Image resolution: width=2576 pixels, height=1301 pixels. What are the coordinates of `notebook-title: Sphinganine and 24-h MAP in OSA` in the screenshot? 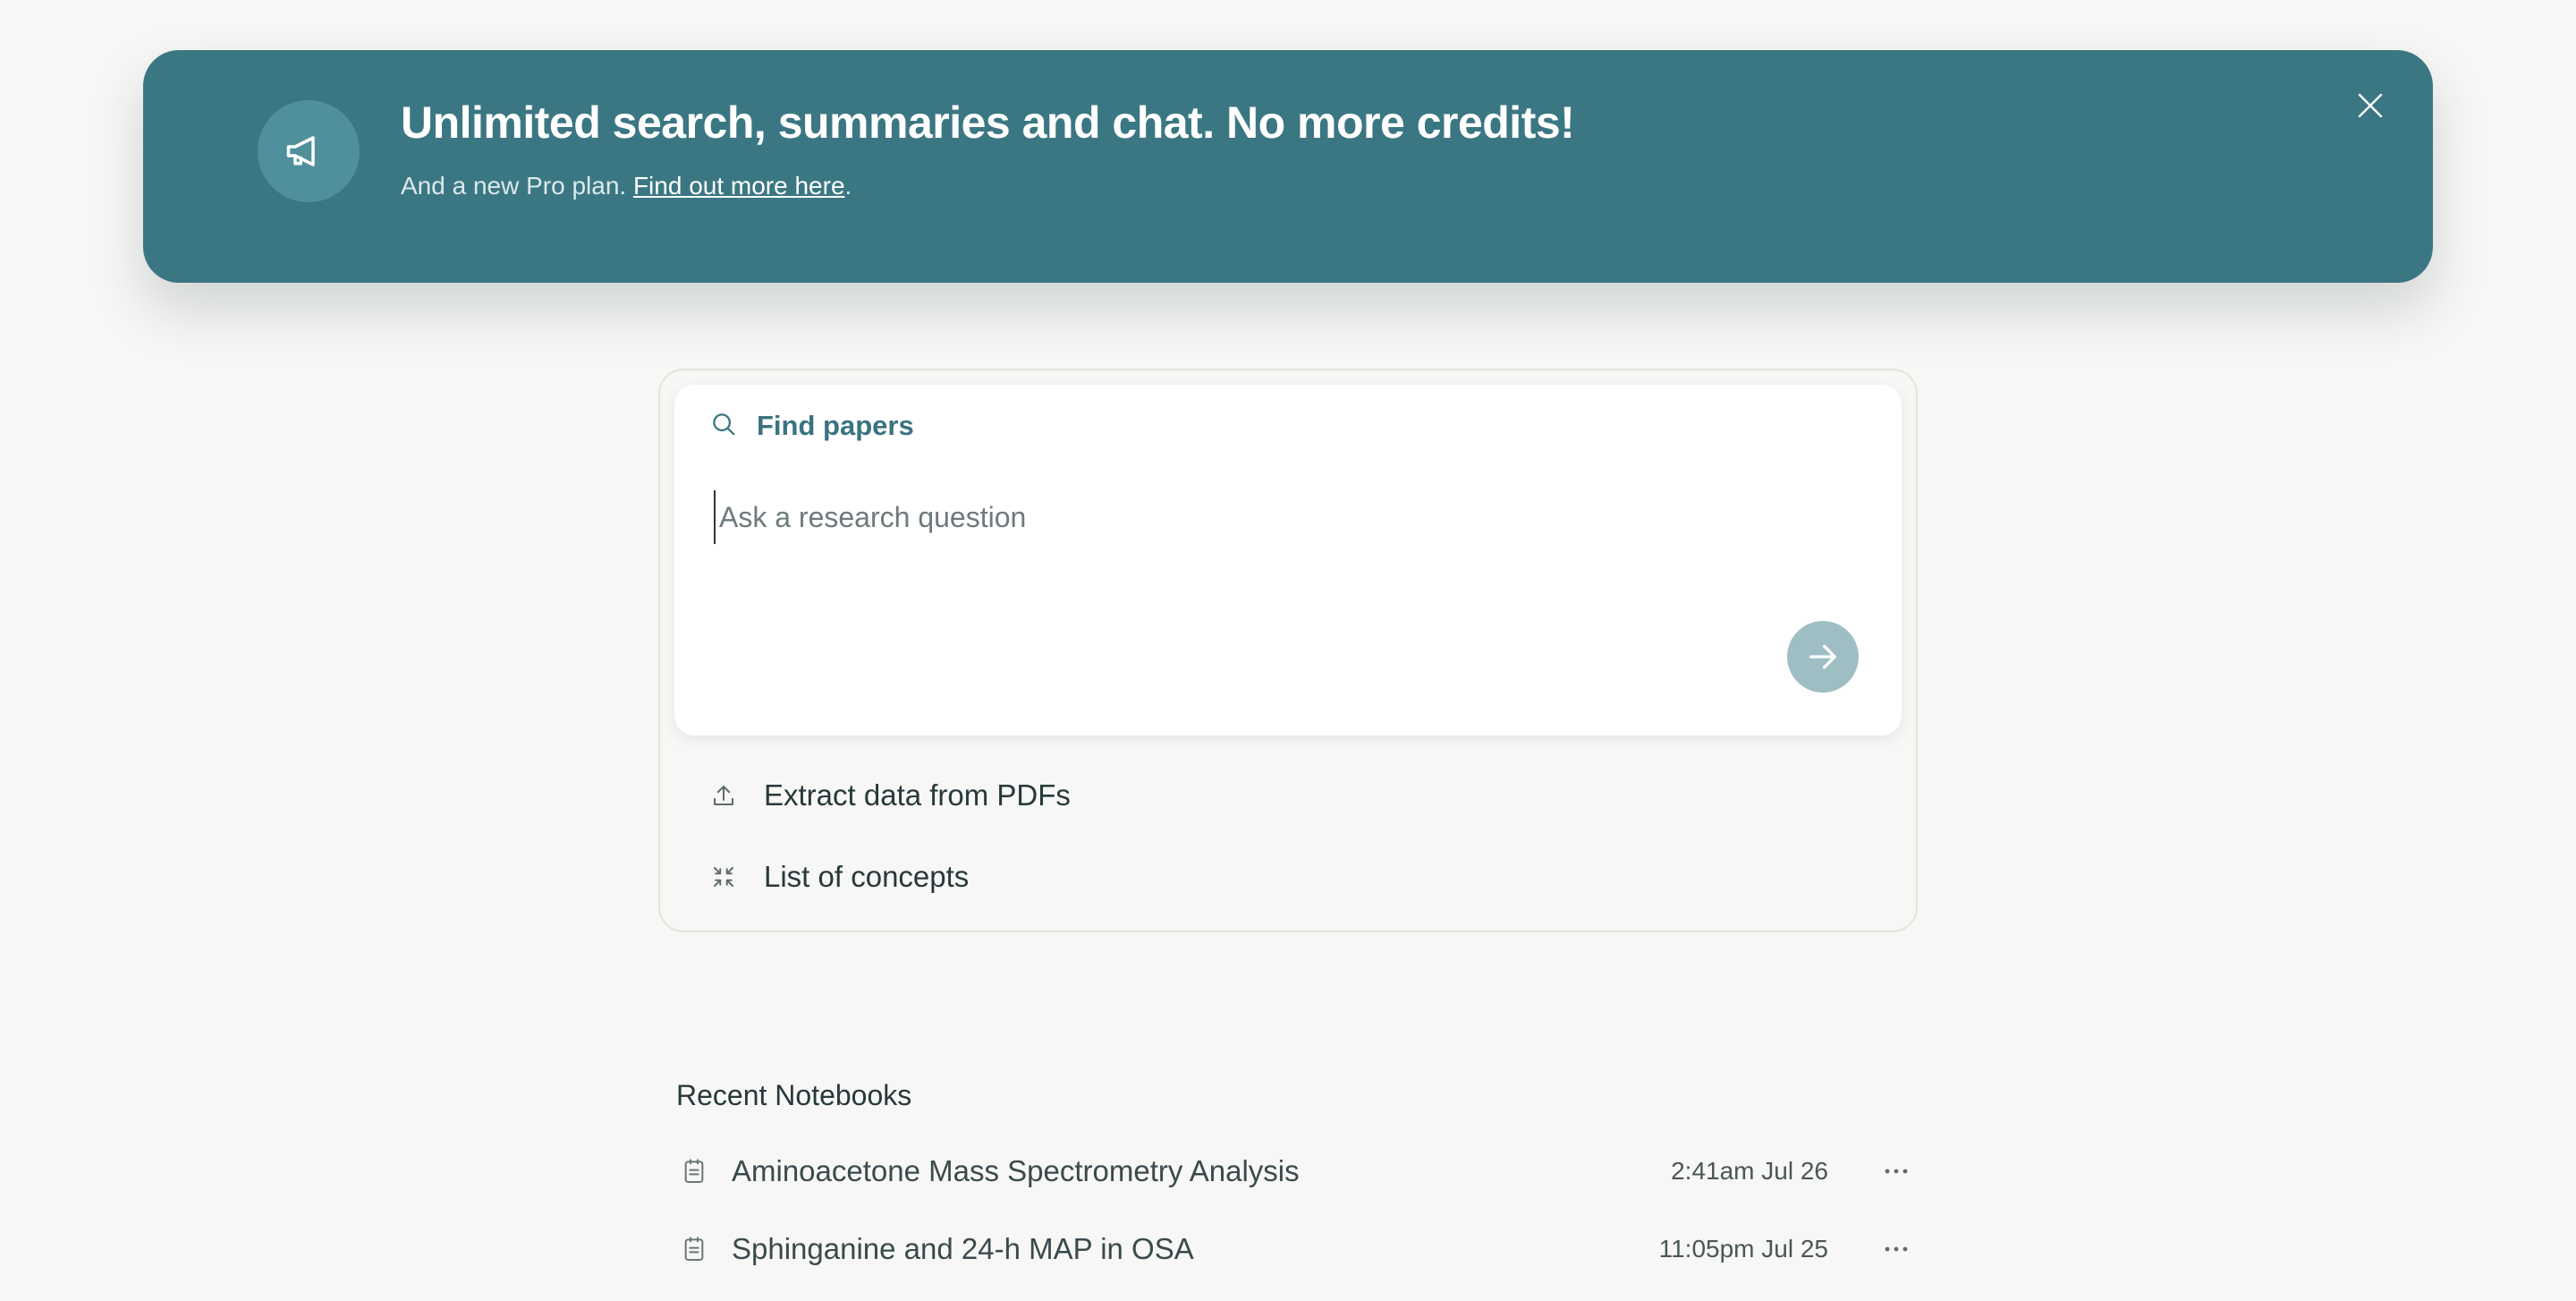 It's located at (963, 1248).